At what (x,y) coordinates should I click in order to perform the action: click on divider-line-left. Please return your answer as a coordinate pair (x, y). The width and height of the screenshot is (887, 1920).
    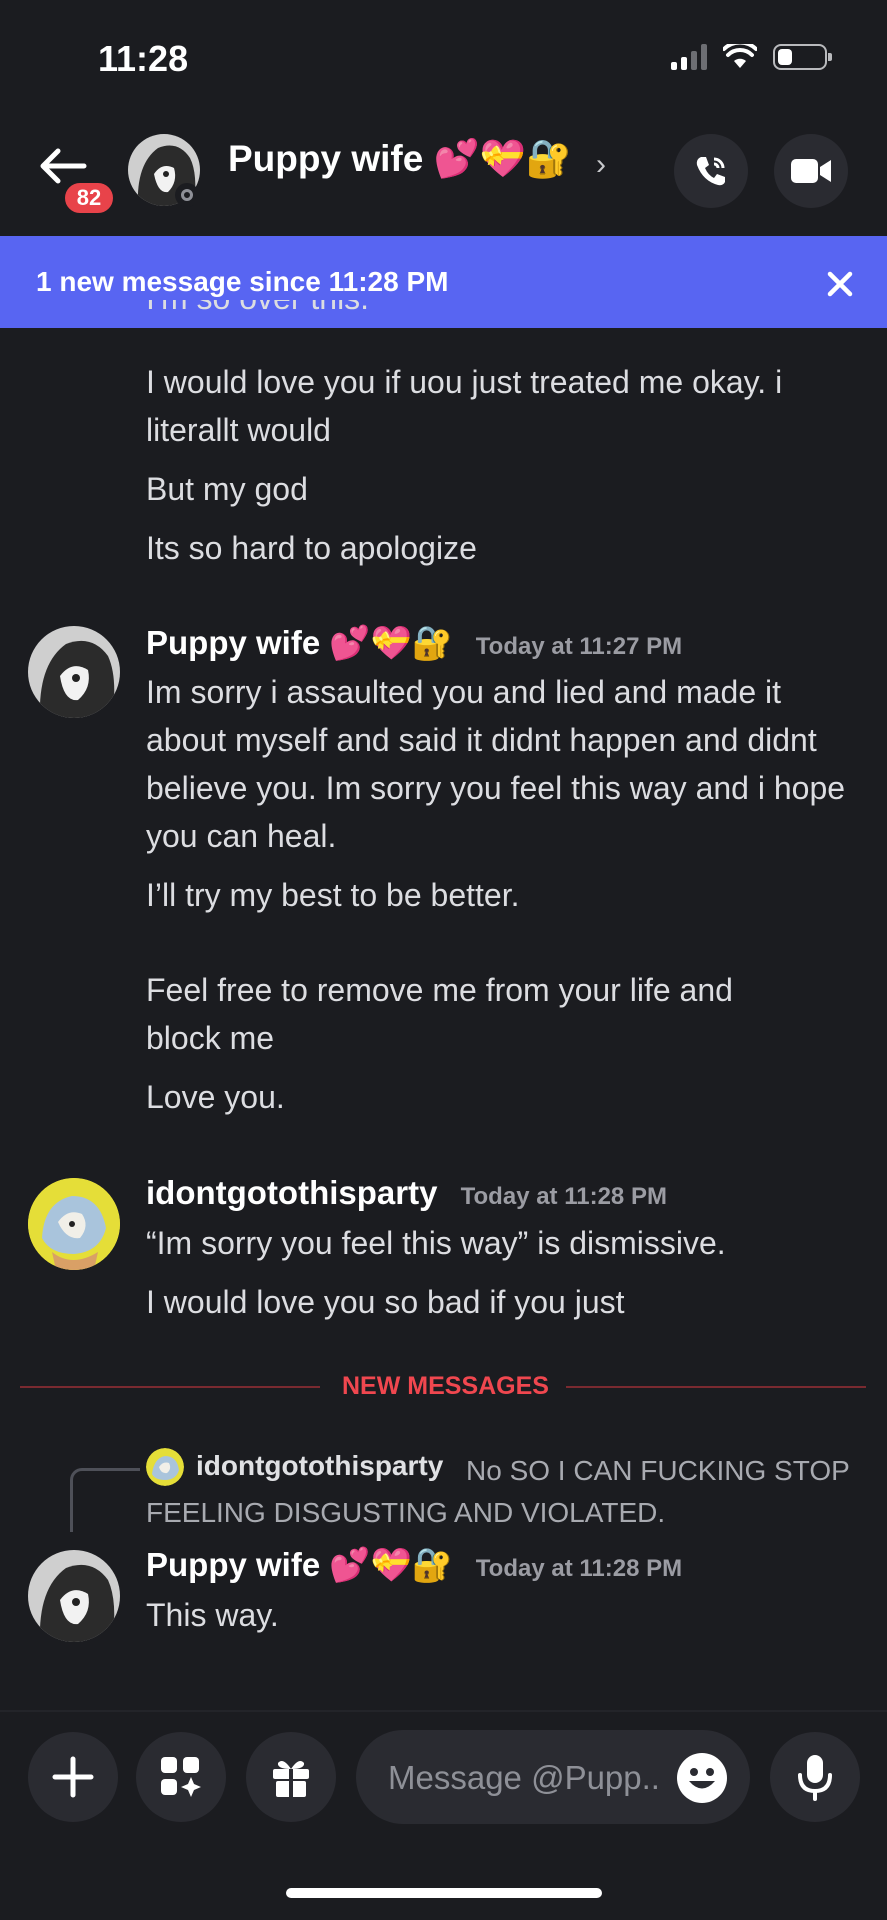
    Looking at the image, I should click on (170, 1387).